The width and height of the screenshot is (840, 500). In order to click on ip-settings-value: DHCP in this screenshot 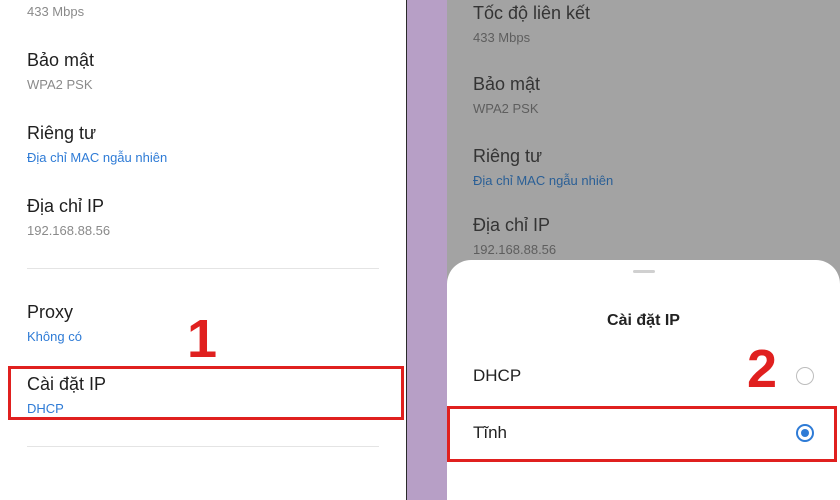, I will do `click(45, 408)`.